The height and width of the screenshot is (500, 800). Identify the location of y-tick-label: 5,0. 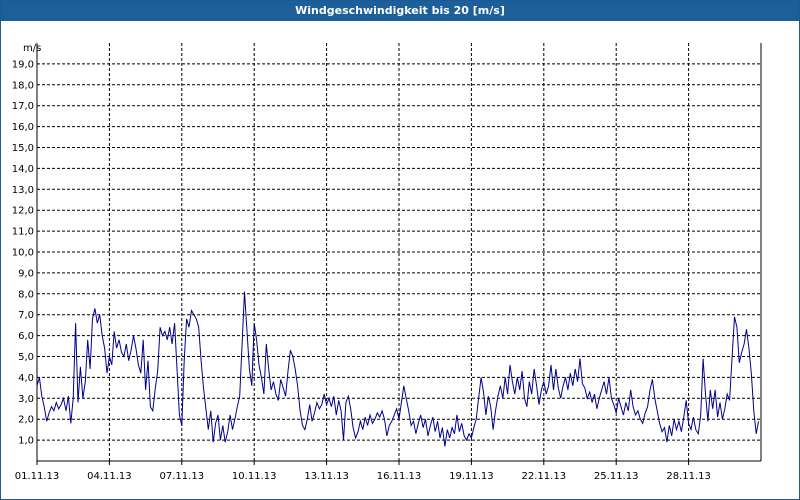
(26, 357).